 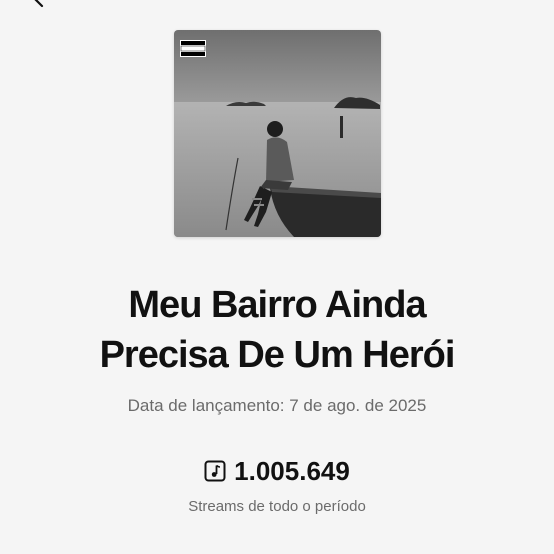 What do you see at coordinates (277, 506) in the screenshot?
I see `streams-label: Streams de todo o período` at bounding box center [277, 506].